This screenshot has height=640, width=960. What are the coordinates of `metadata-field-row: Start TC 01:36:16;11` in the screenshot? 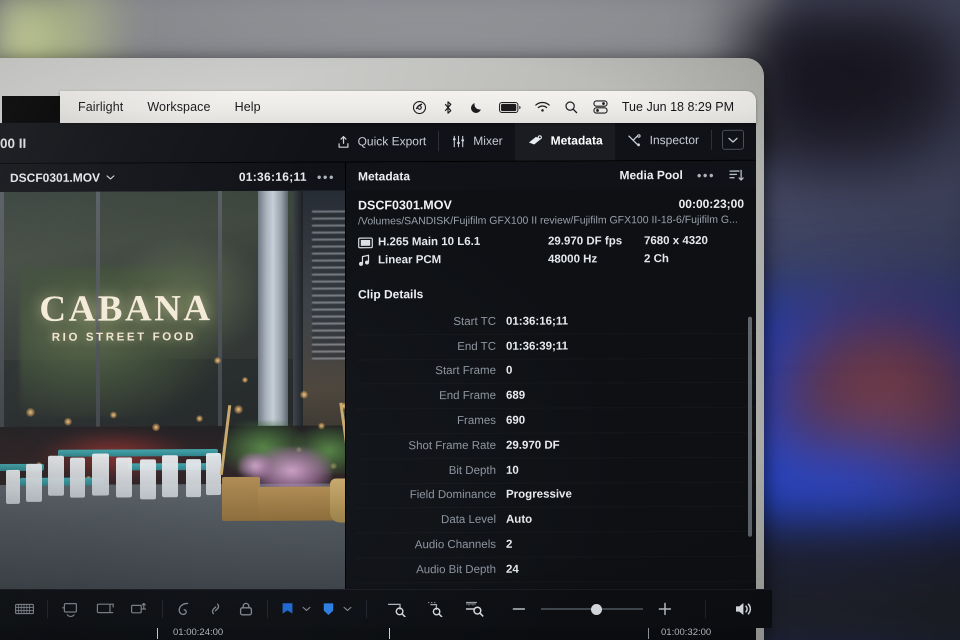 It's located at (556, 322).